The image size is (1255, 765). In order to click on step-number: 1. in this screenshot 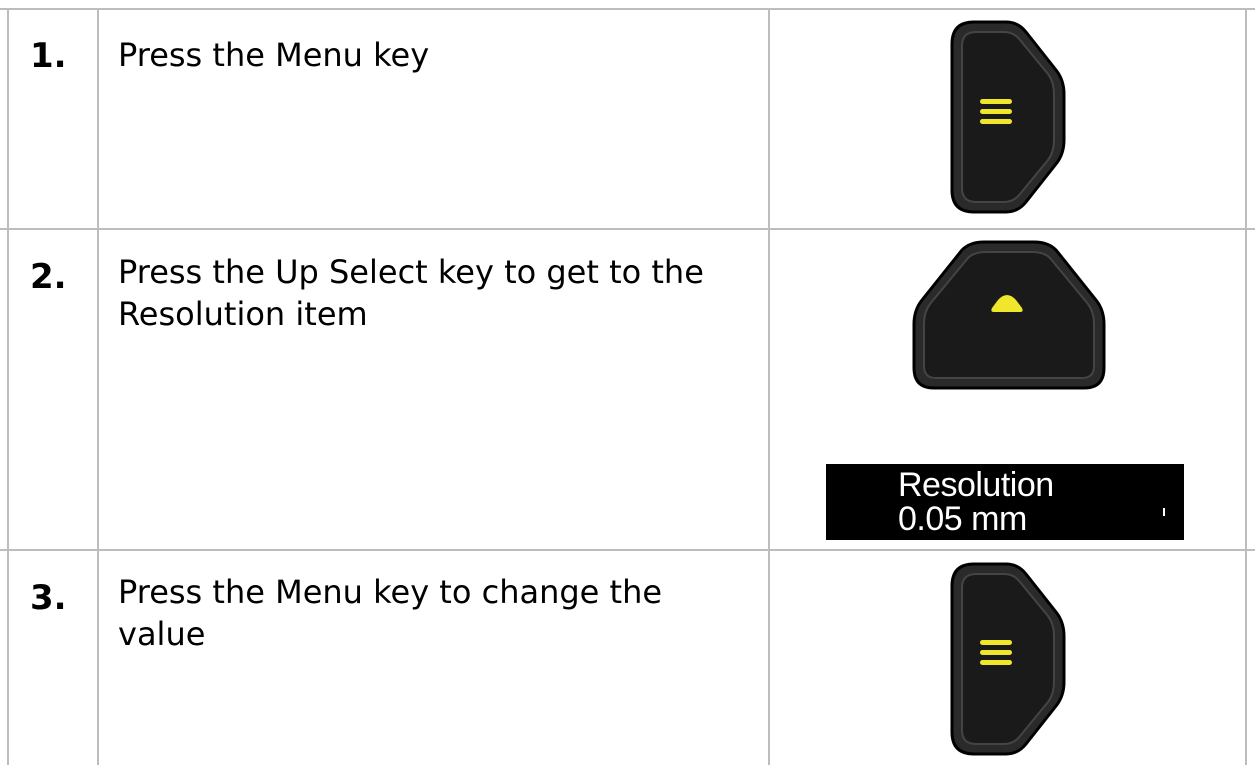, I will do `click(48, 56)`.